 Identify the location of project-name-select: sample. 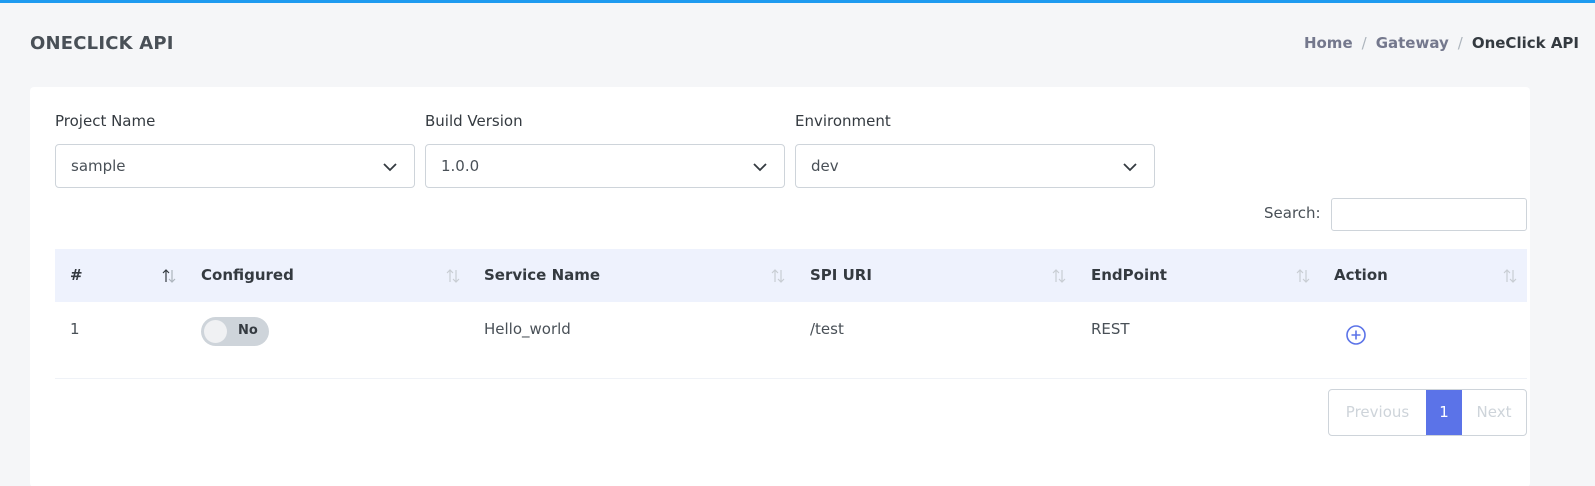
(235, 166).